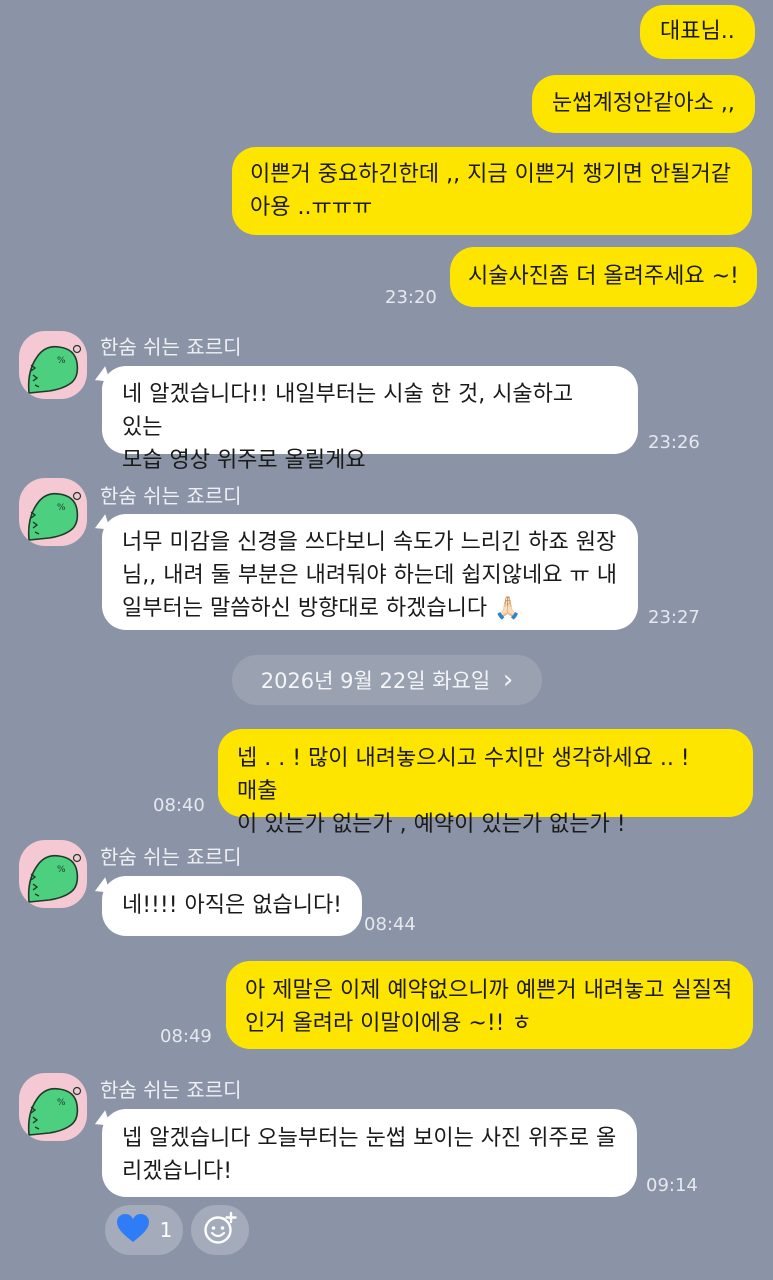 Image resolution: width=773 pixels, height=1280 pixels. Describe the element at coordinates (232, 906) in the screenshot. I see `other-message-bubble: 네!!!! 아직은 없습니다!` at that location.